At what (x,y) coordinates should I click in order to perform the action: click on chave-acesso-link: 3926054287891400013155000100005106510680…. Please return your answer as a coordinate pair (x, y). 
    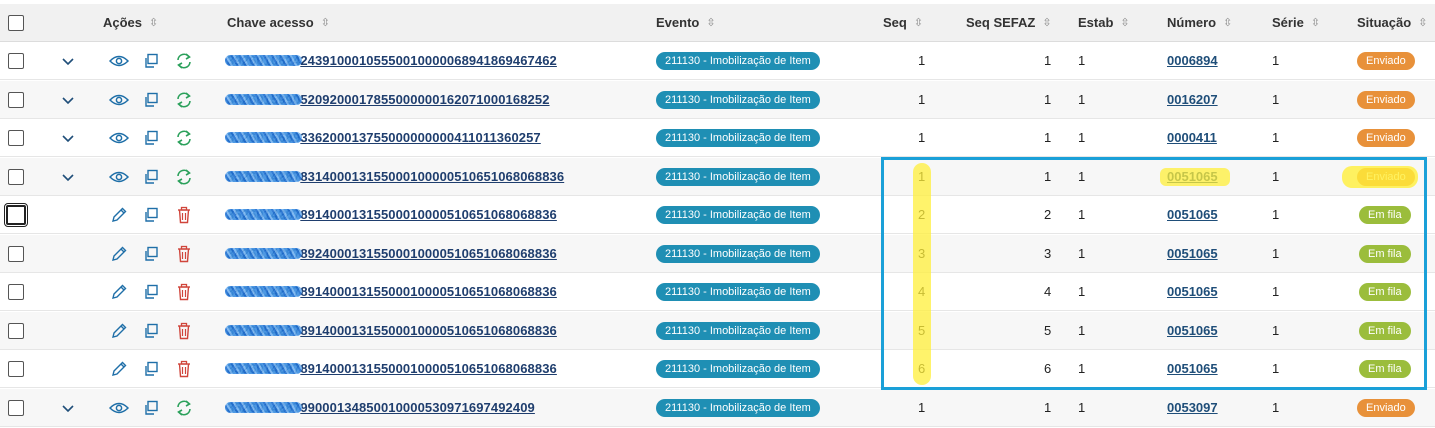
    Looking at the image, I should click on (390, 330).